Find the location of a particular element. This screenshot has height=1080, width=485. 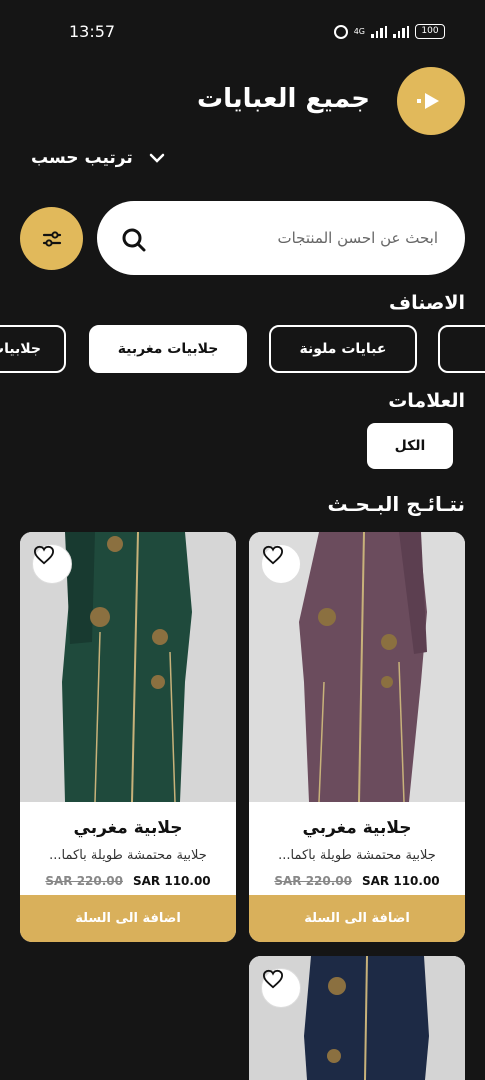

page-title: جميع العبايات is located at coordinates (283, 99).